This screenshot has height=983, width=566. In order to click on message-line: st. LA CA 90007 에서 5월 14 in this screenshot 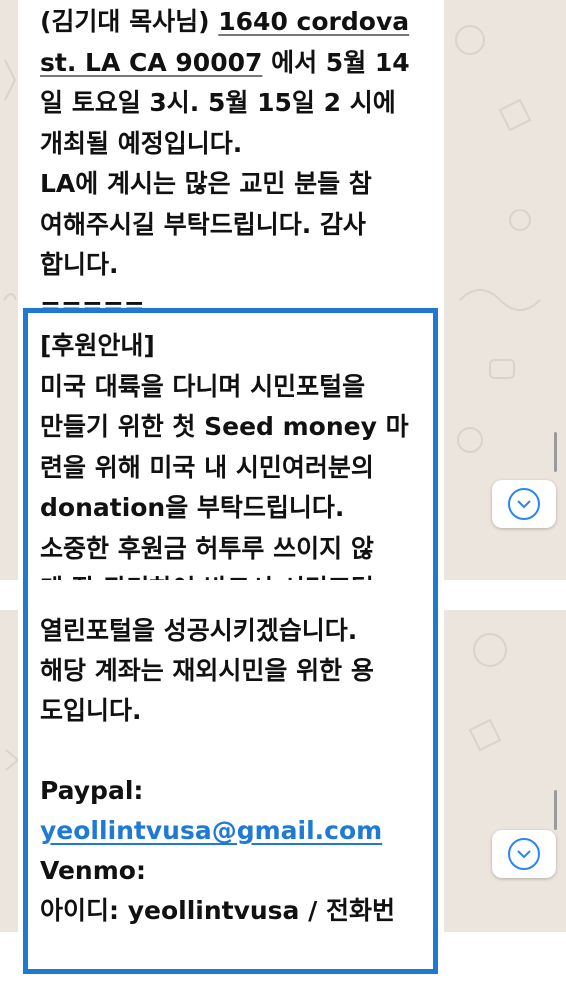, I will do `click(225, 62)`.